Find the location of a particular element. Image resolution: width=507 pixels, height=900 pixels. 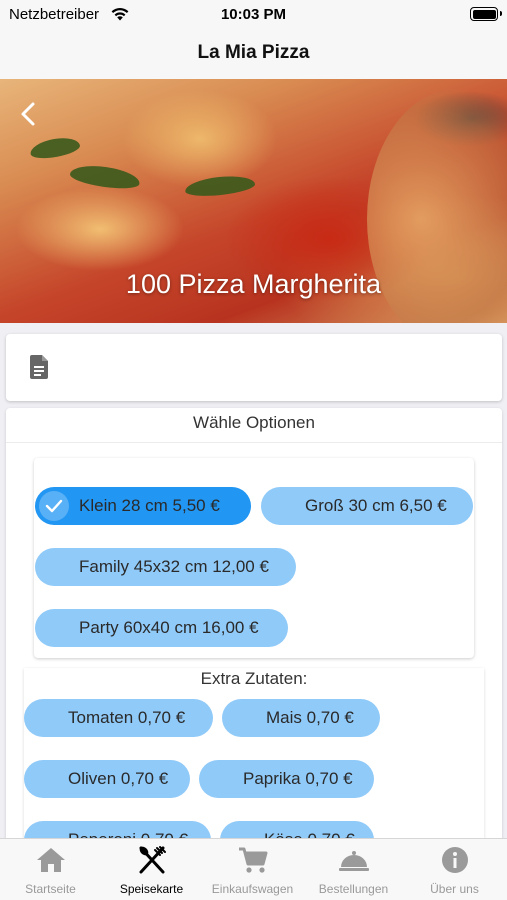

extra-option-oliven: Oliven 0,70 € is located at coordinates (107, 779).